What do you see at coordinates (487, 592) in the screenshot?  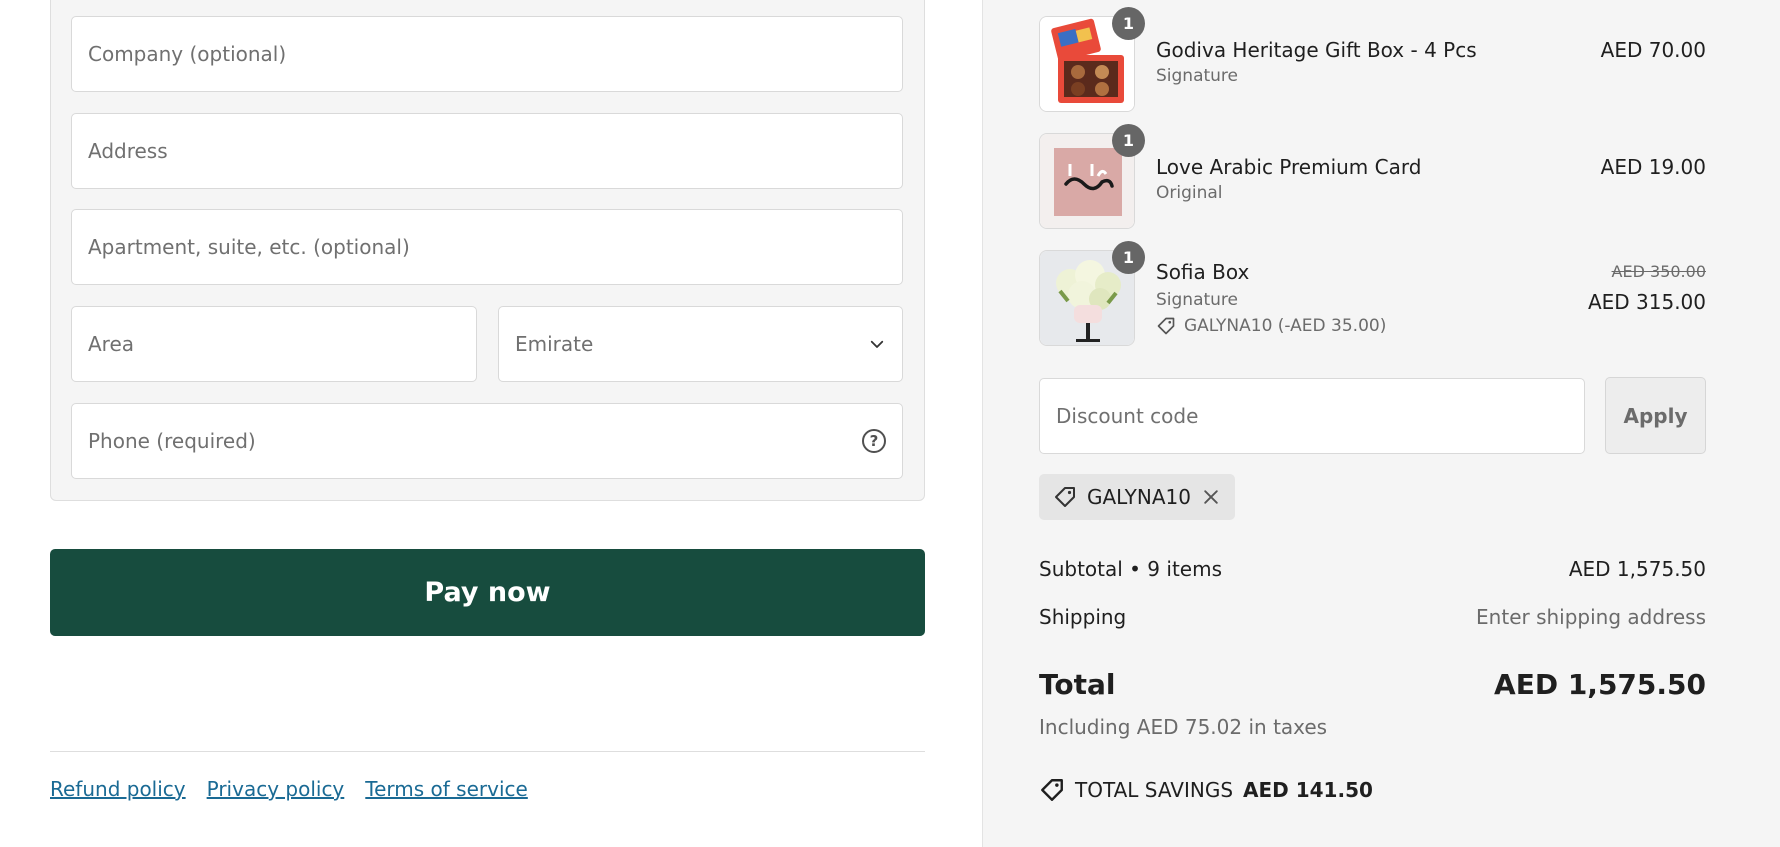 I see `pay-now-button: Pay now` at bounding box center [487, 592].